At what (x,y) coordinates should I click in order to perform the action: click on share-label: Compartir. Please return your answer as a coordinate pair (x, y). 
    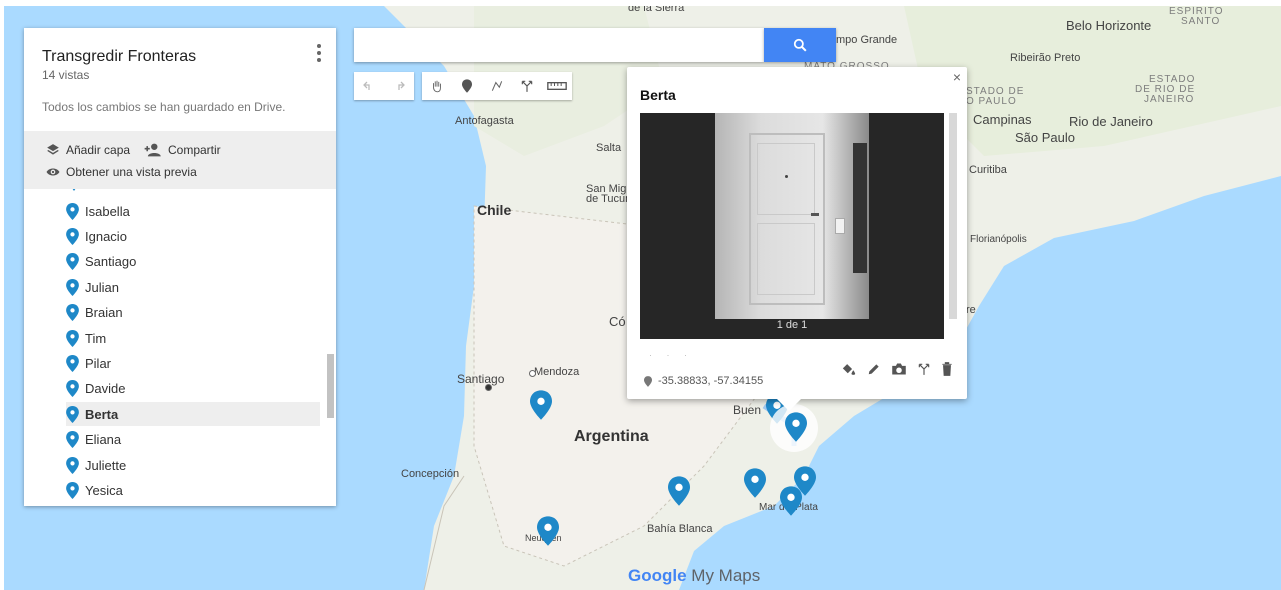
    Looking at the image, I should click on (194, 150).